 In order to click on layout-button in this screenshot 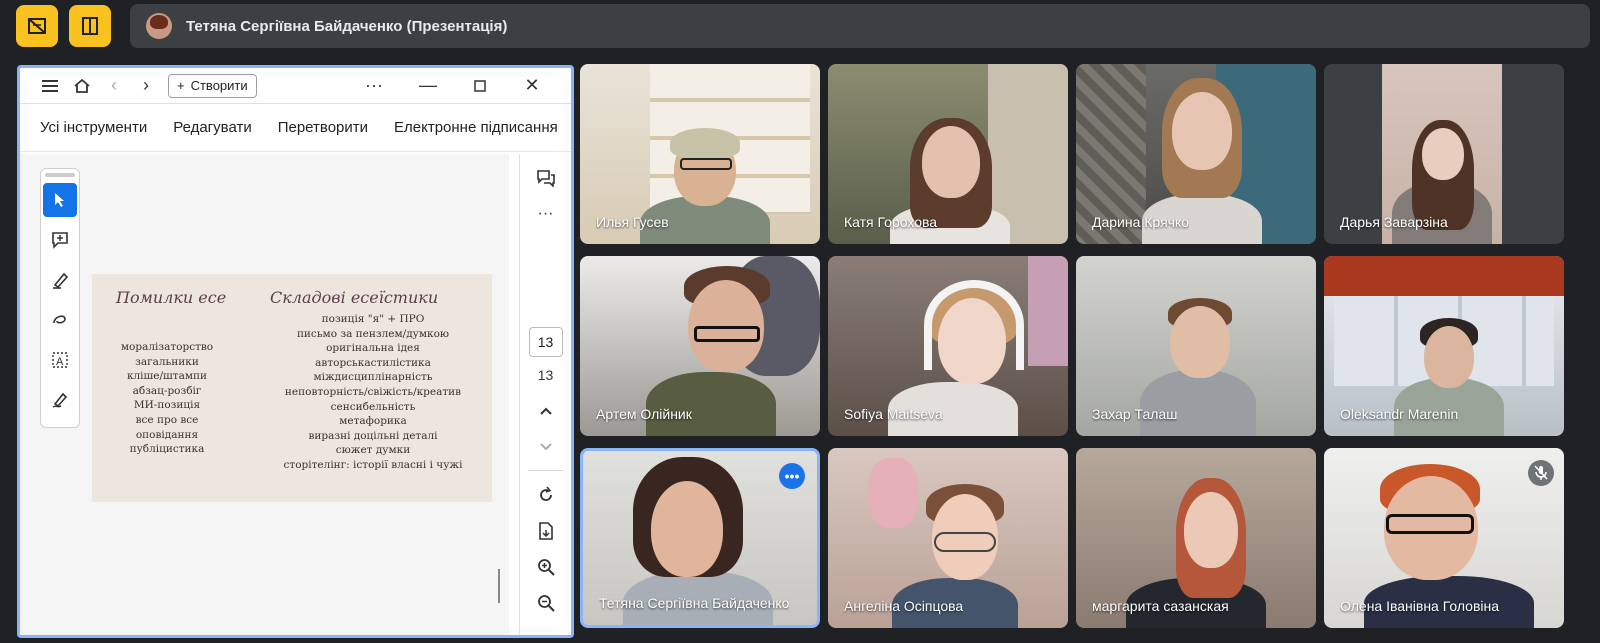, I will do `click(90, 26)`.